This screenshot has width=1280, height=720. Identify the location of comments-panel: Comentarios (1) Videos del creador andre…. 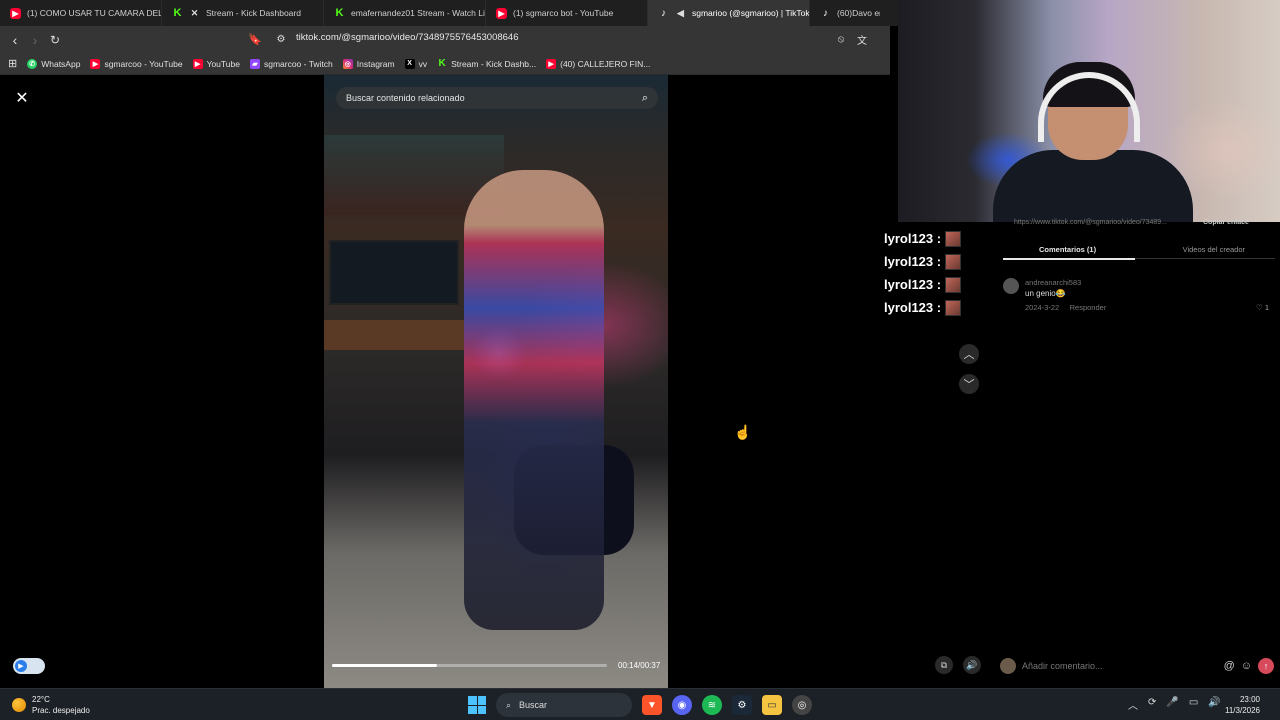
(1139, 280).